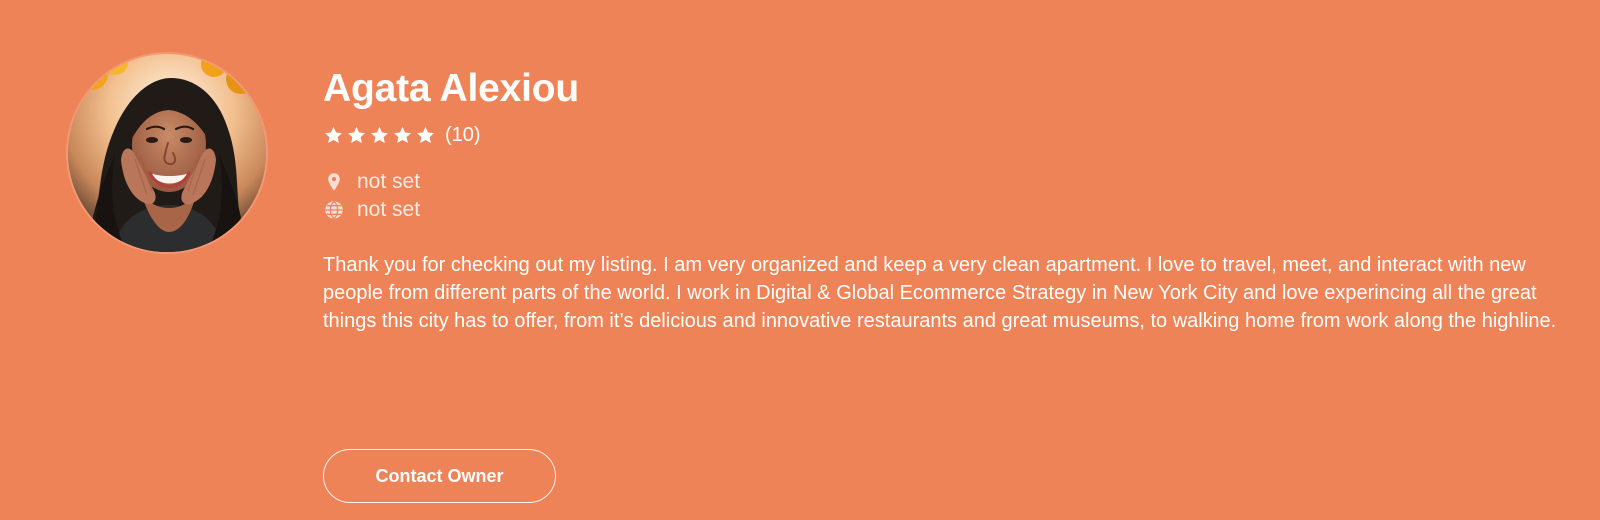  I want to click on website-row: not set, so click(943, 210).